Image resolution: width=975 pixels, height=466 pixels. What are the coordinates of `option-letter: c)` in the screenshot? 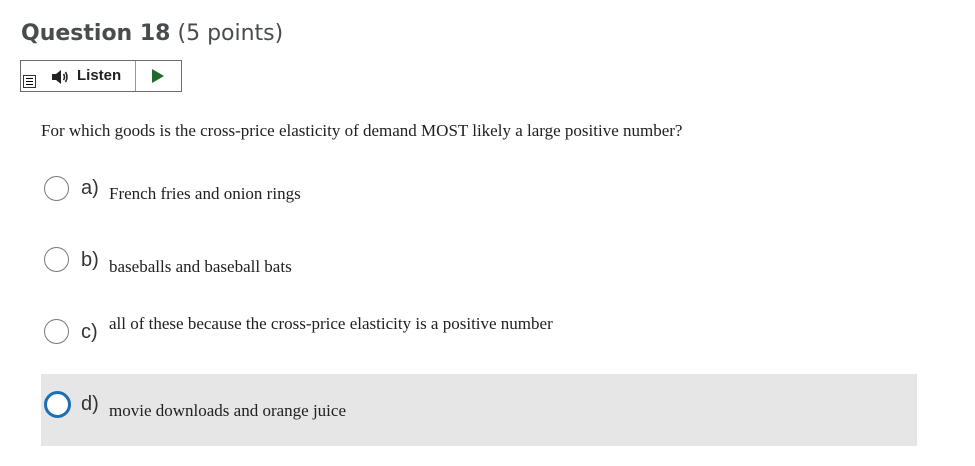 It's located at (89, 332).